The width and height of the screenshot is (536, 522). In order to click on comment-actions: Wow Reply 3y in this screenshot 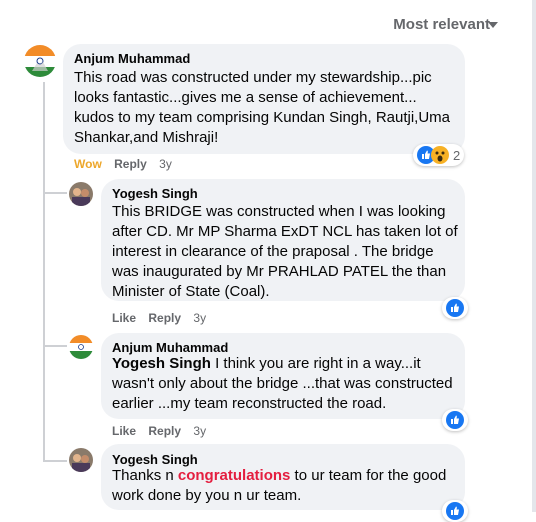, I will do `click(127, 164)`.